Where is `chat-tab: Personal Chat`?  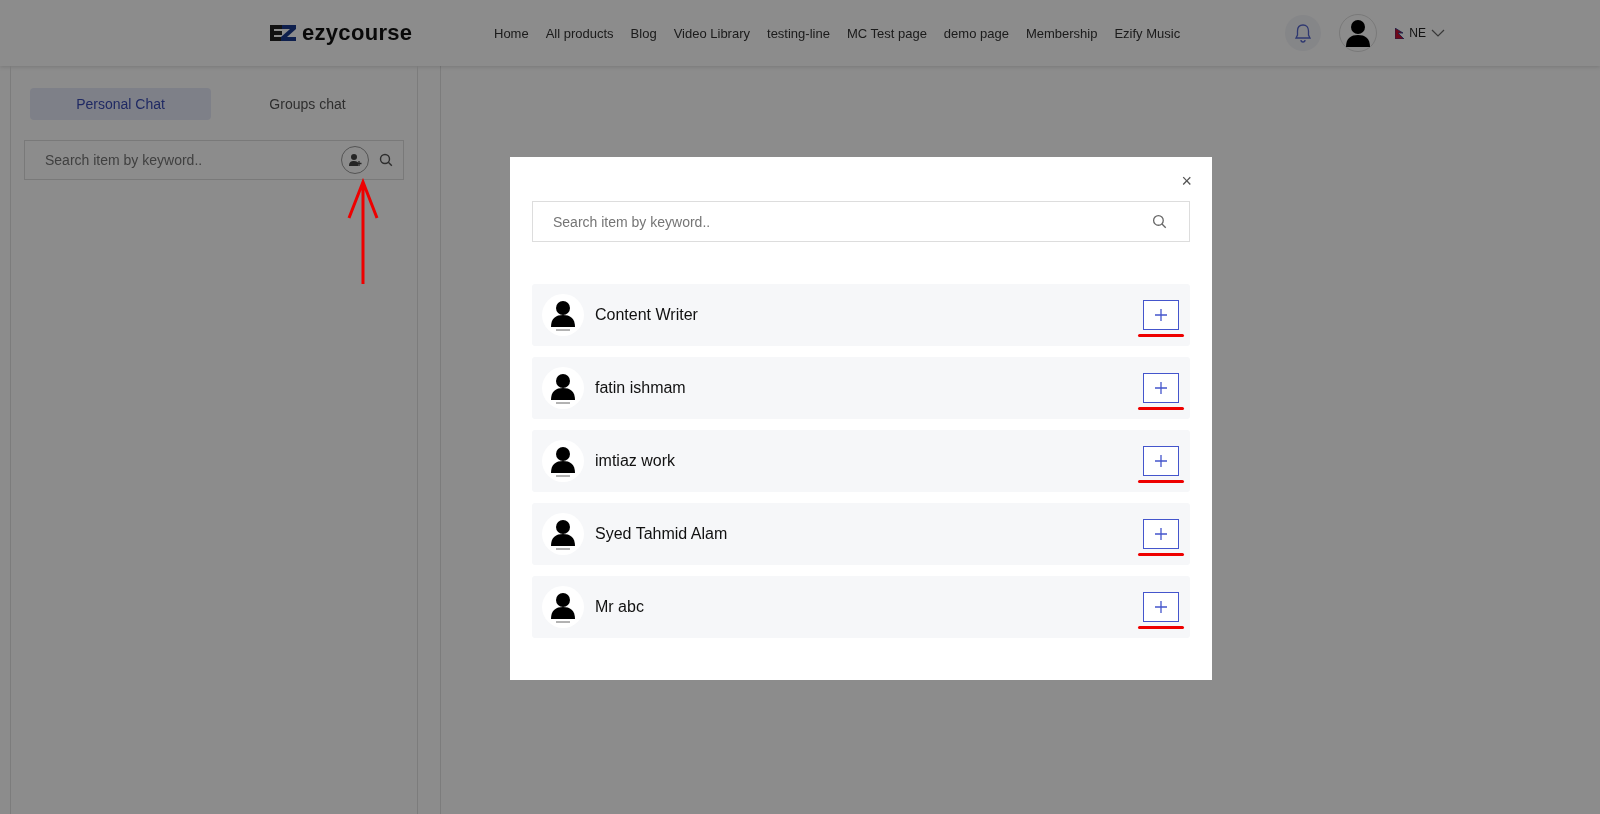 chat-tab: Personal Chat is located at coordinates (120, 104).